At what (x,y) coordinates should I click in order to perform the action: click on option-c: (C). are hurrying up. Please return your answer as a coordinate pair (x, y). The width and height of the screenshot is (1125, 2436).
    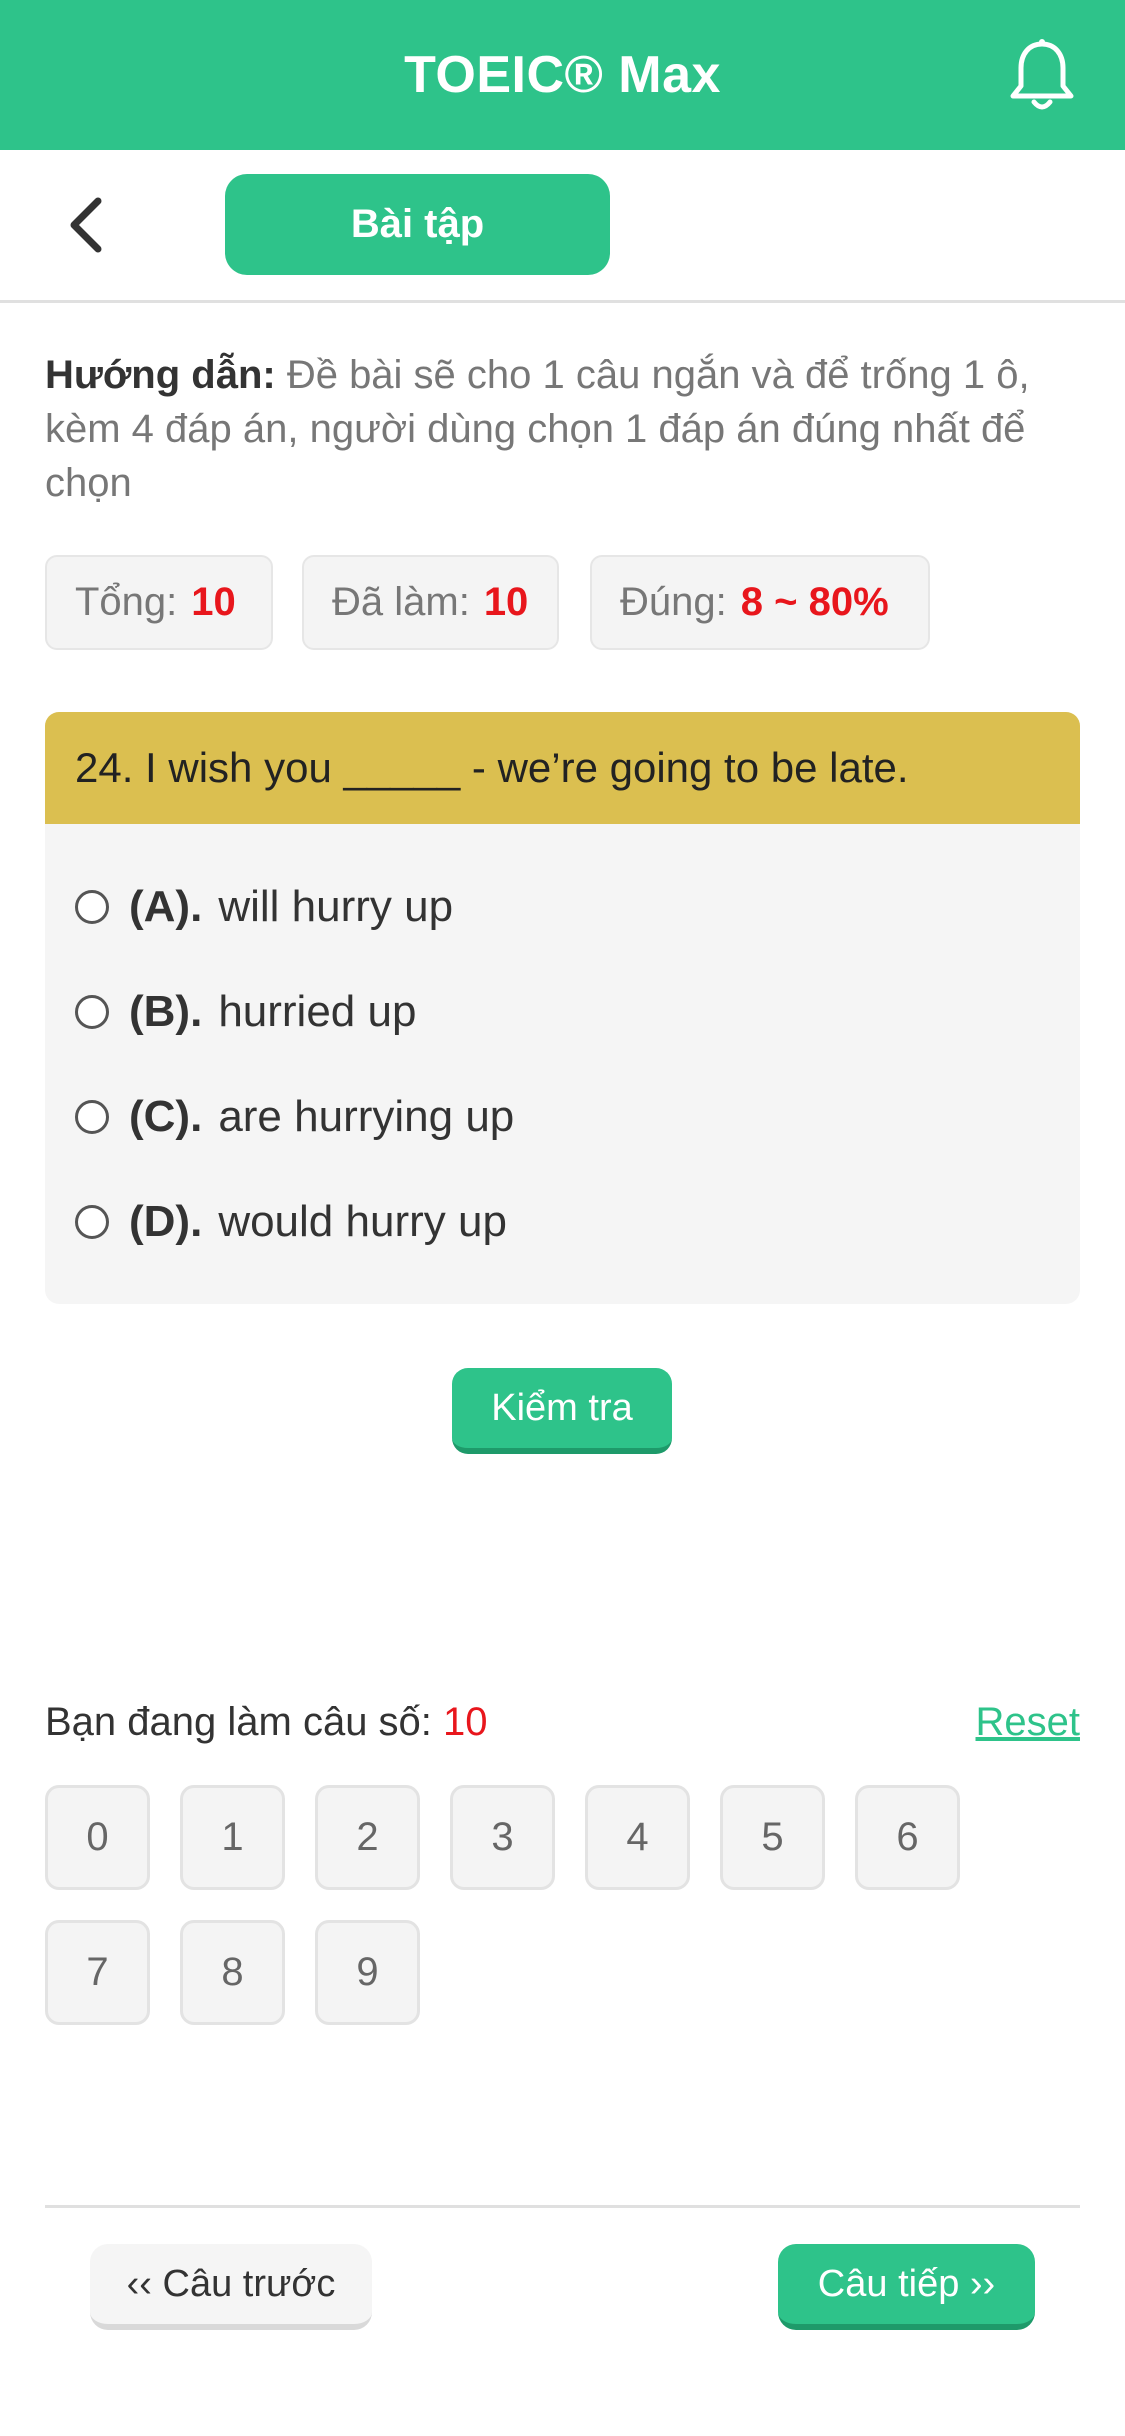
    Looking at the image, I should click on (294, 1117).